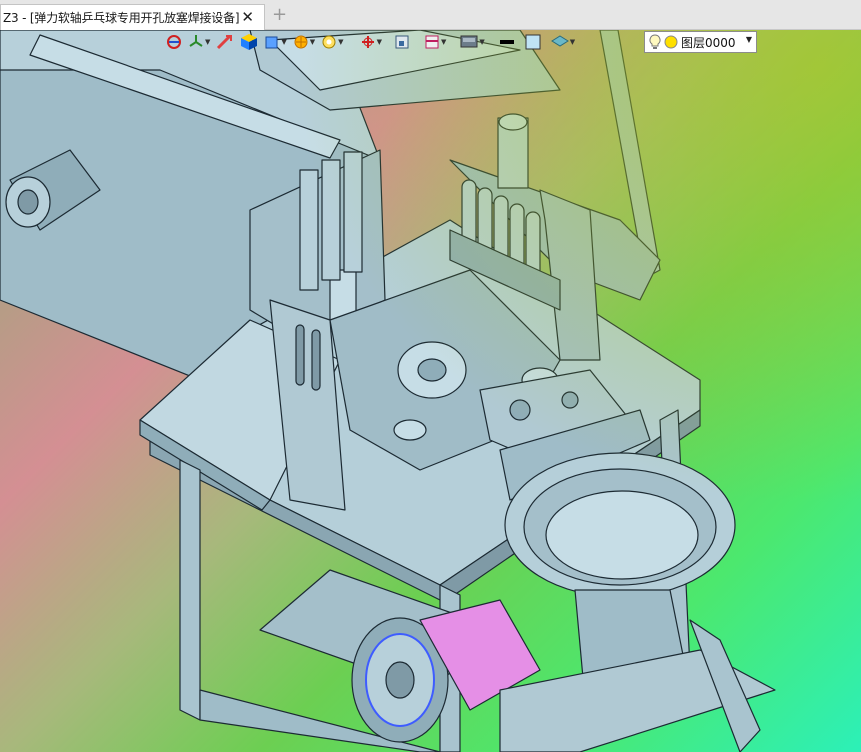  What do you see at coordinates (469, 41) in the screenshot?
I see `display-mode-icon` at bounding box center [469, 41].